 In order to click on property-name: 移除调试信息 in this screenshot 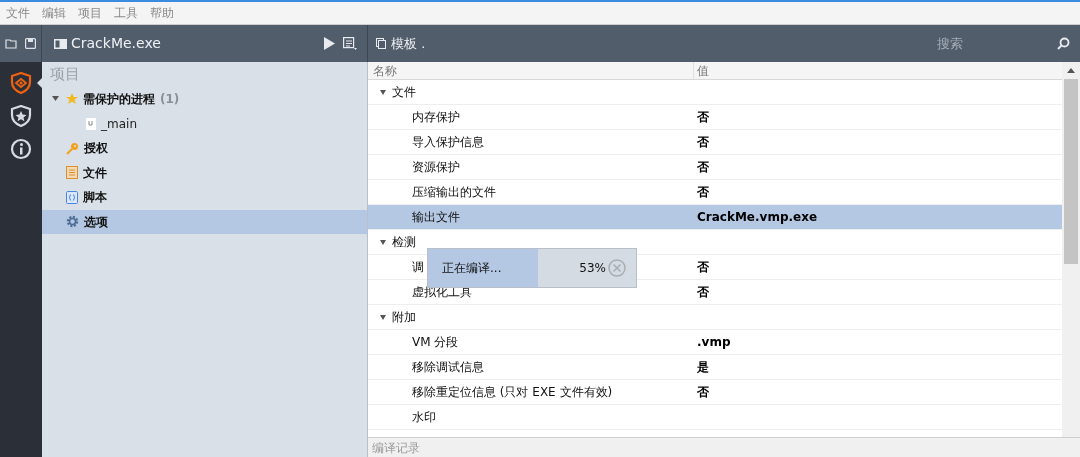, I will do `click(448, 367)`.